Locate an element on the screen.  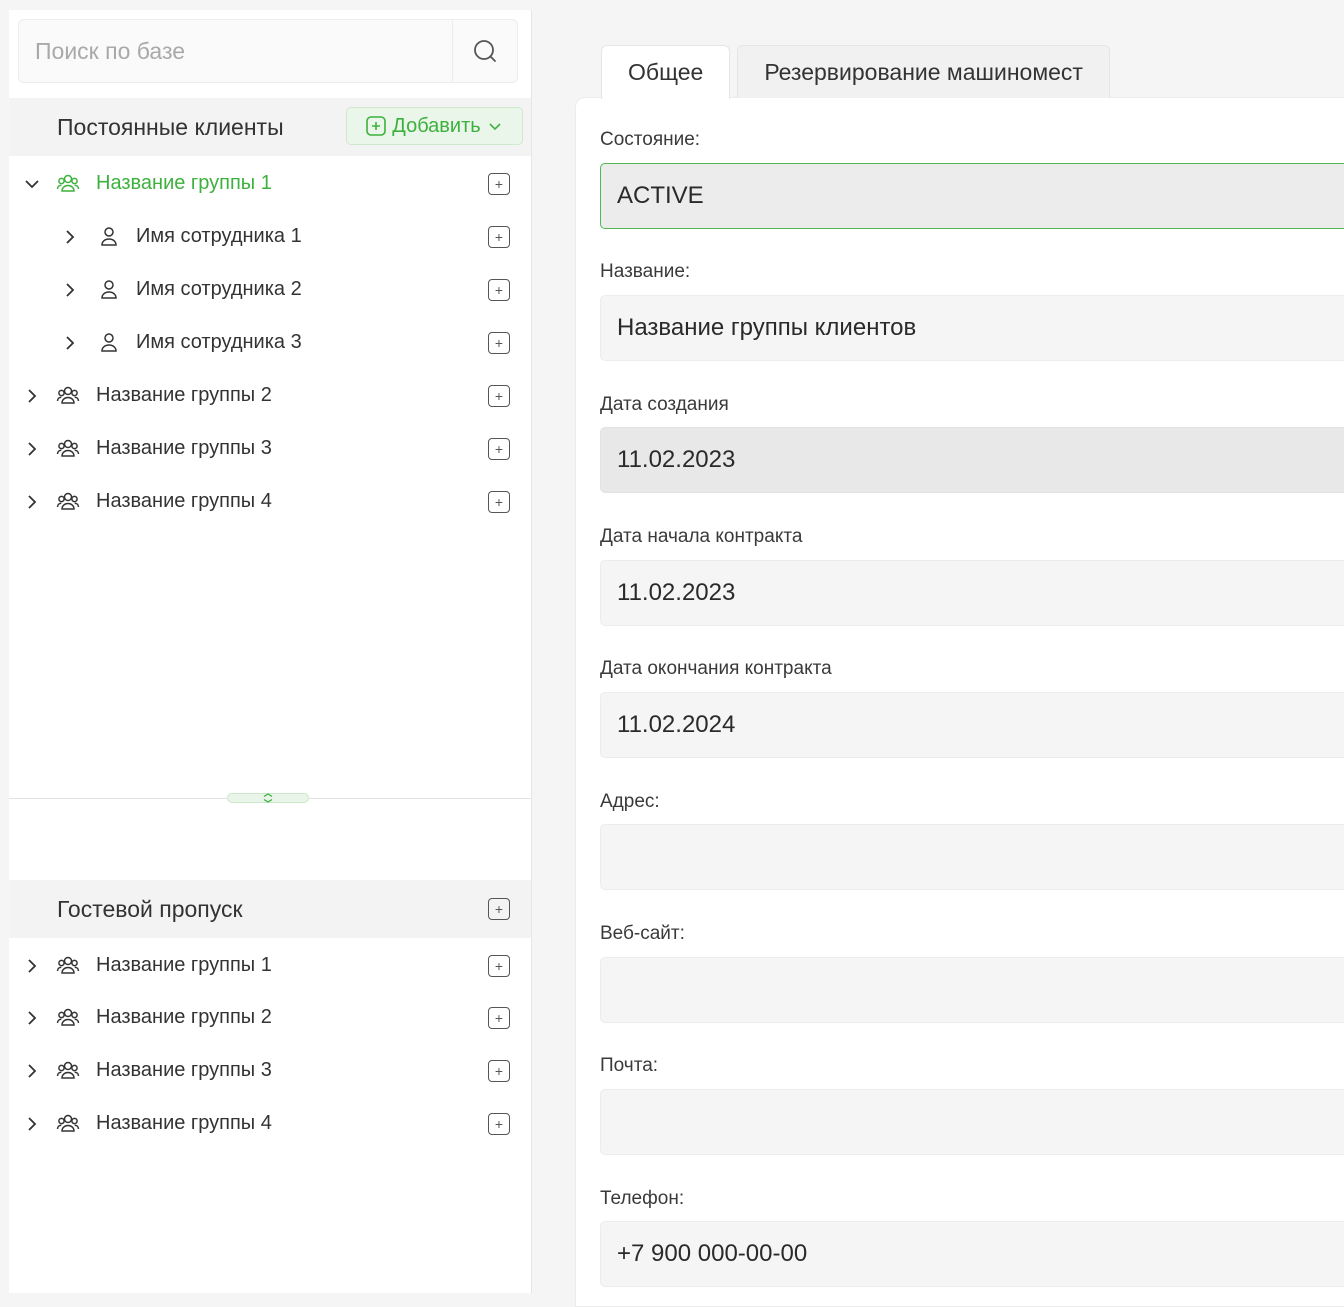
tree-item-label: Имя сотрудника 2 is located at coordinates (219, 289).